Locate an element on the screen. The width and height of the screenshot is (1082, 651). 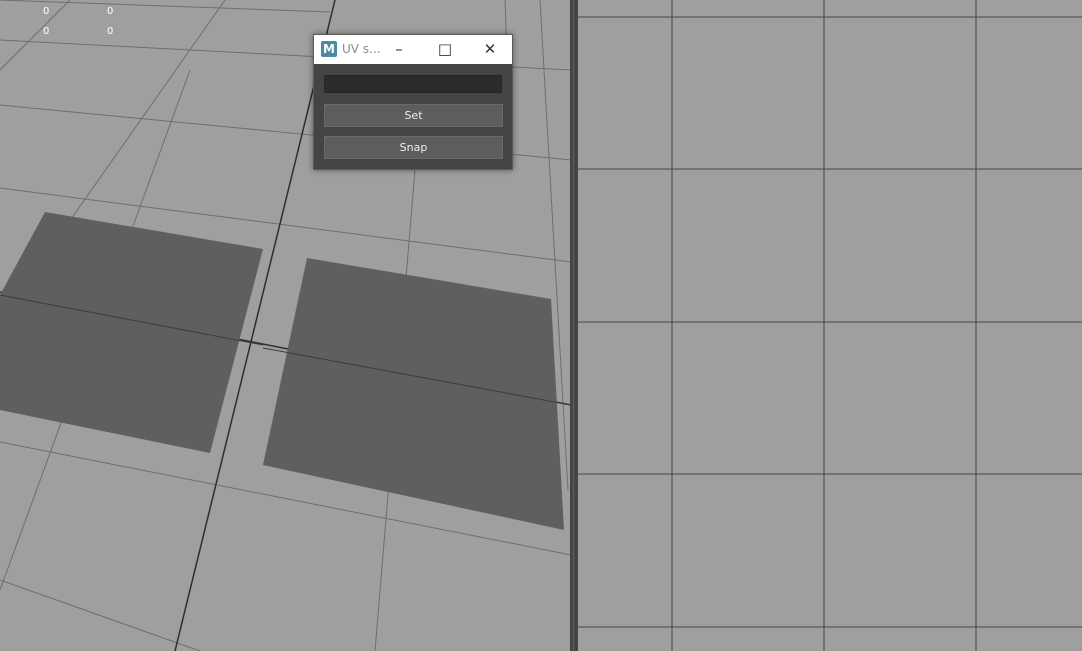
snap-button: Snap is located at coordinates (413, 147).